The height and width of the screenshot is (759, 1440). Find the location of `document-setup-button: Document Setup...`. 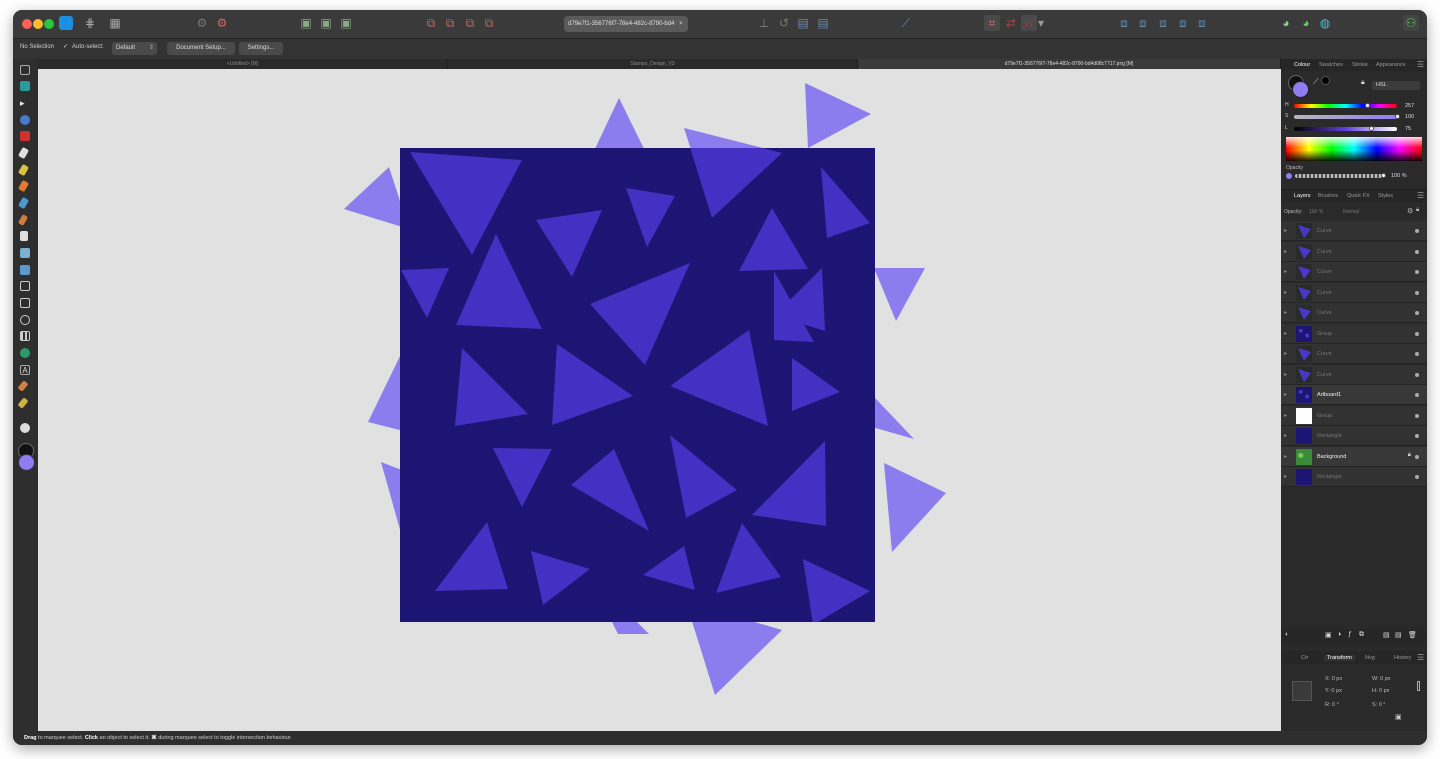

document-setup-button: Document Setup... is located at coordinates (201, 48).